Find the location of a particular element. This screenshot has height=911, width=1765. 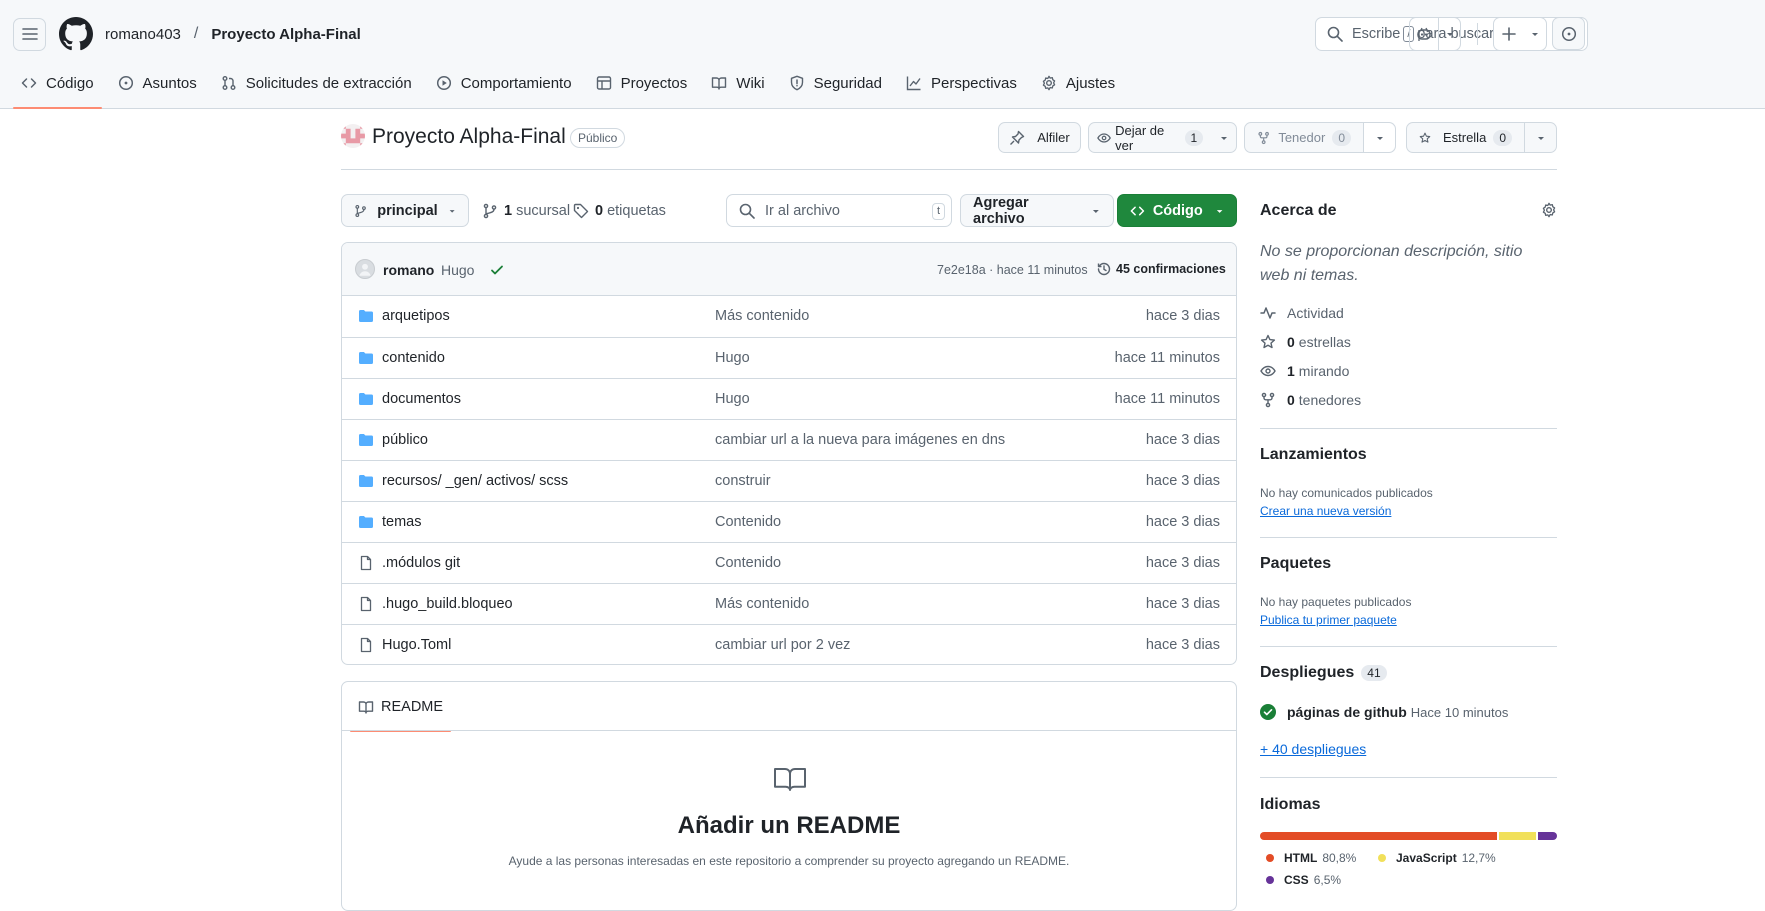

copilot-dropdown-button is located at coordinates (1449, 34).